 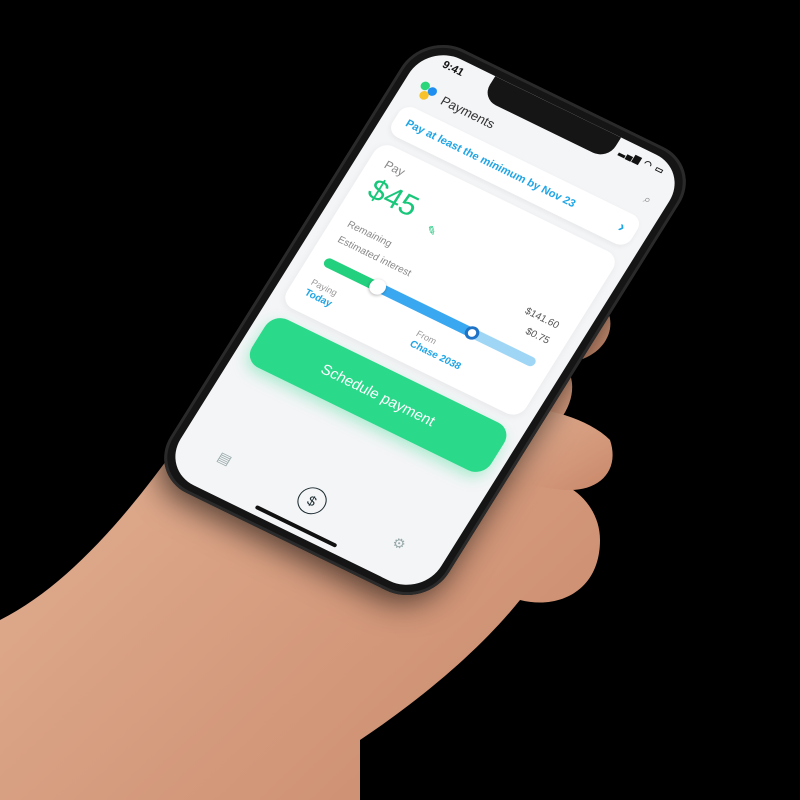 I want to click on list-icon: ▤, so click(x=224, y=458).